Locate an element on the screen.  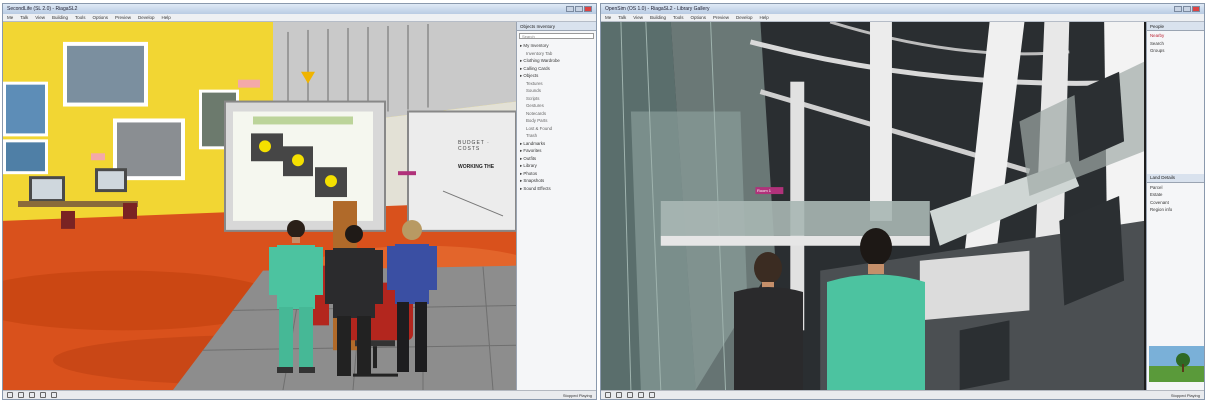
people-item: Nearby is located at coordinates (1175, 36).